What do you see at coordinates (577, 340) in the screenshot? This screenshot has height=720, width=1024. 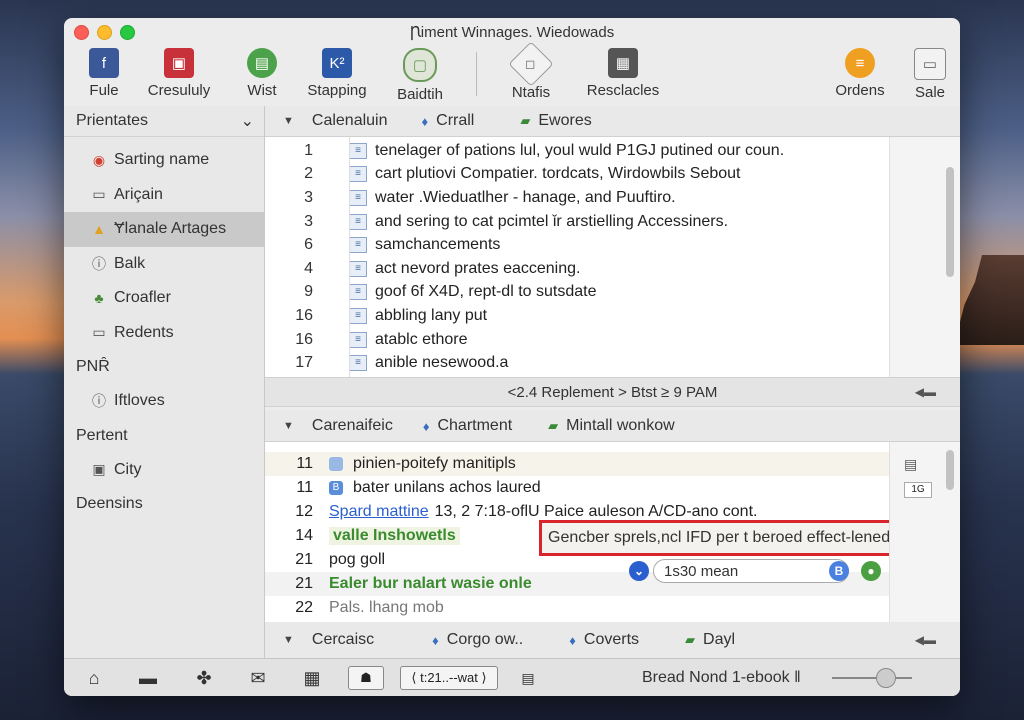 I see `list-item: 16 ≡ atablc ethore` at bounding box center [577, 340].